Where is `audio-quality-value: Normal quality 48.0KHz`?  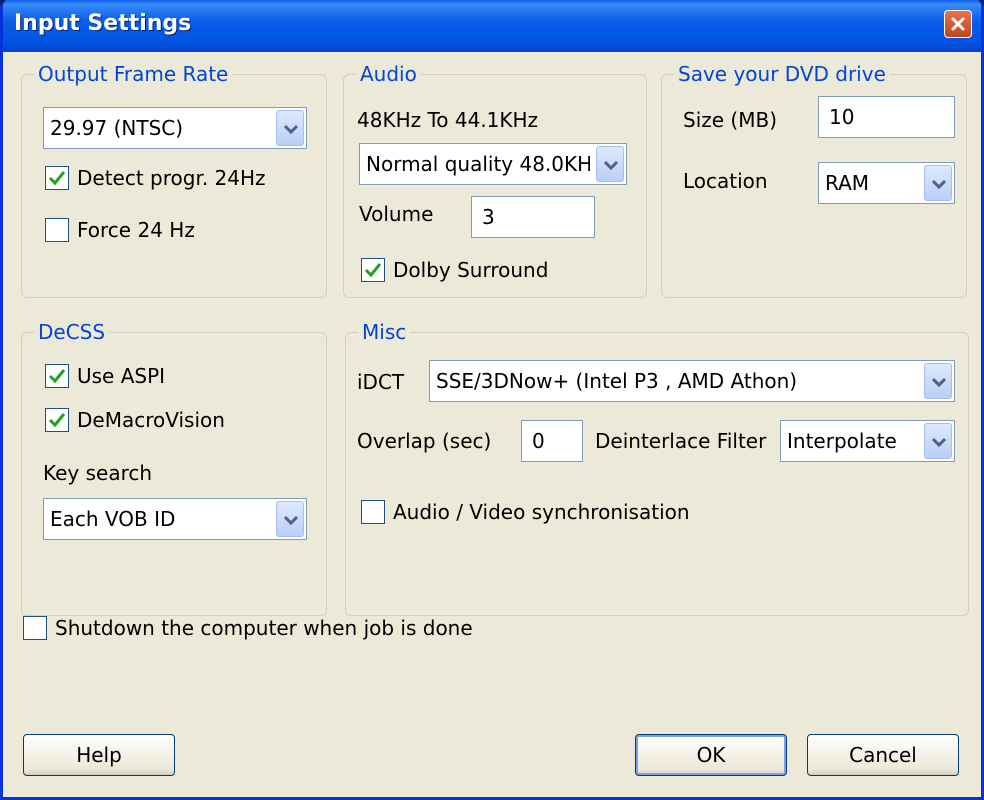 audio-quality-value: Normal quality 48.0KHz is located at coordinates (478, 164).